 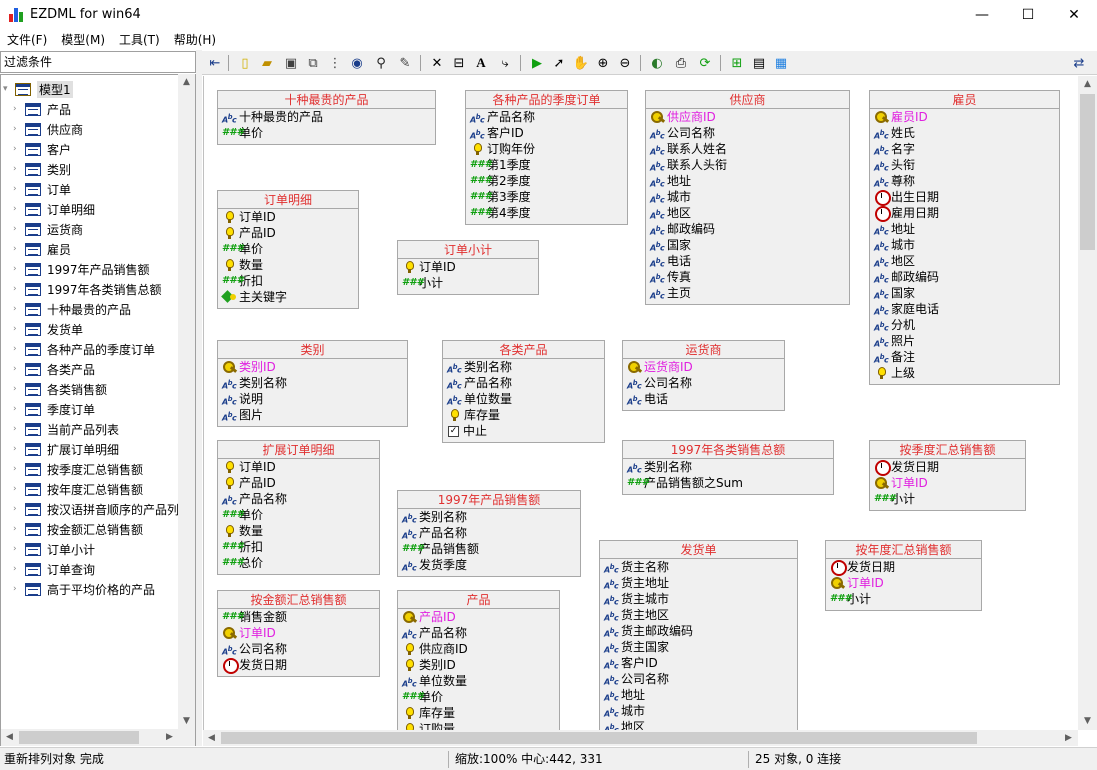 I want to click on find-icon: ⚲, so click(x=381, y=63).